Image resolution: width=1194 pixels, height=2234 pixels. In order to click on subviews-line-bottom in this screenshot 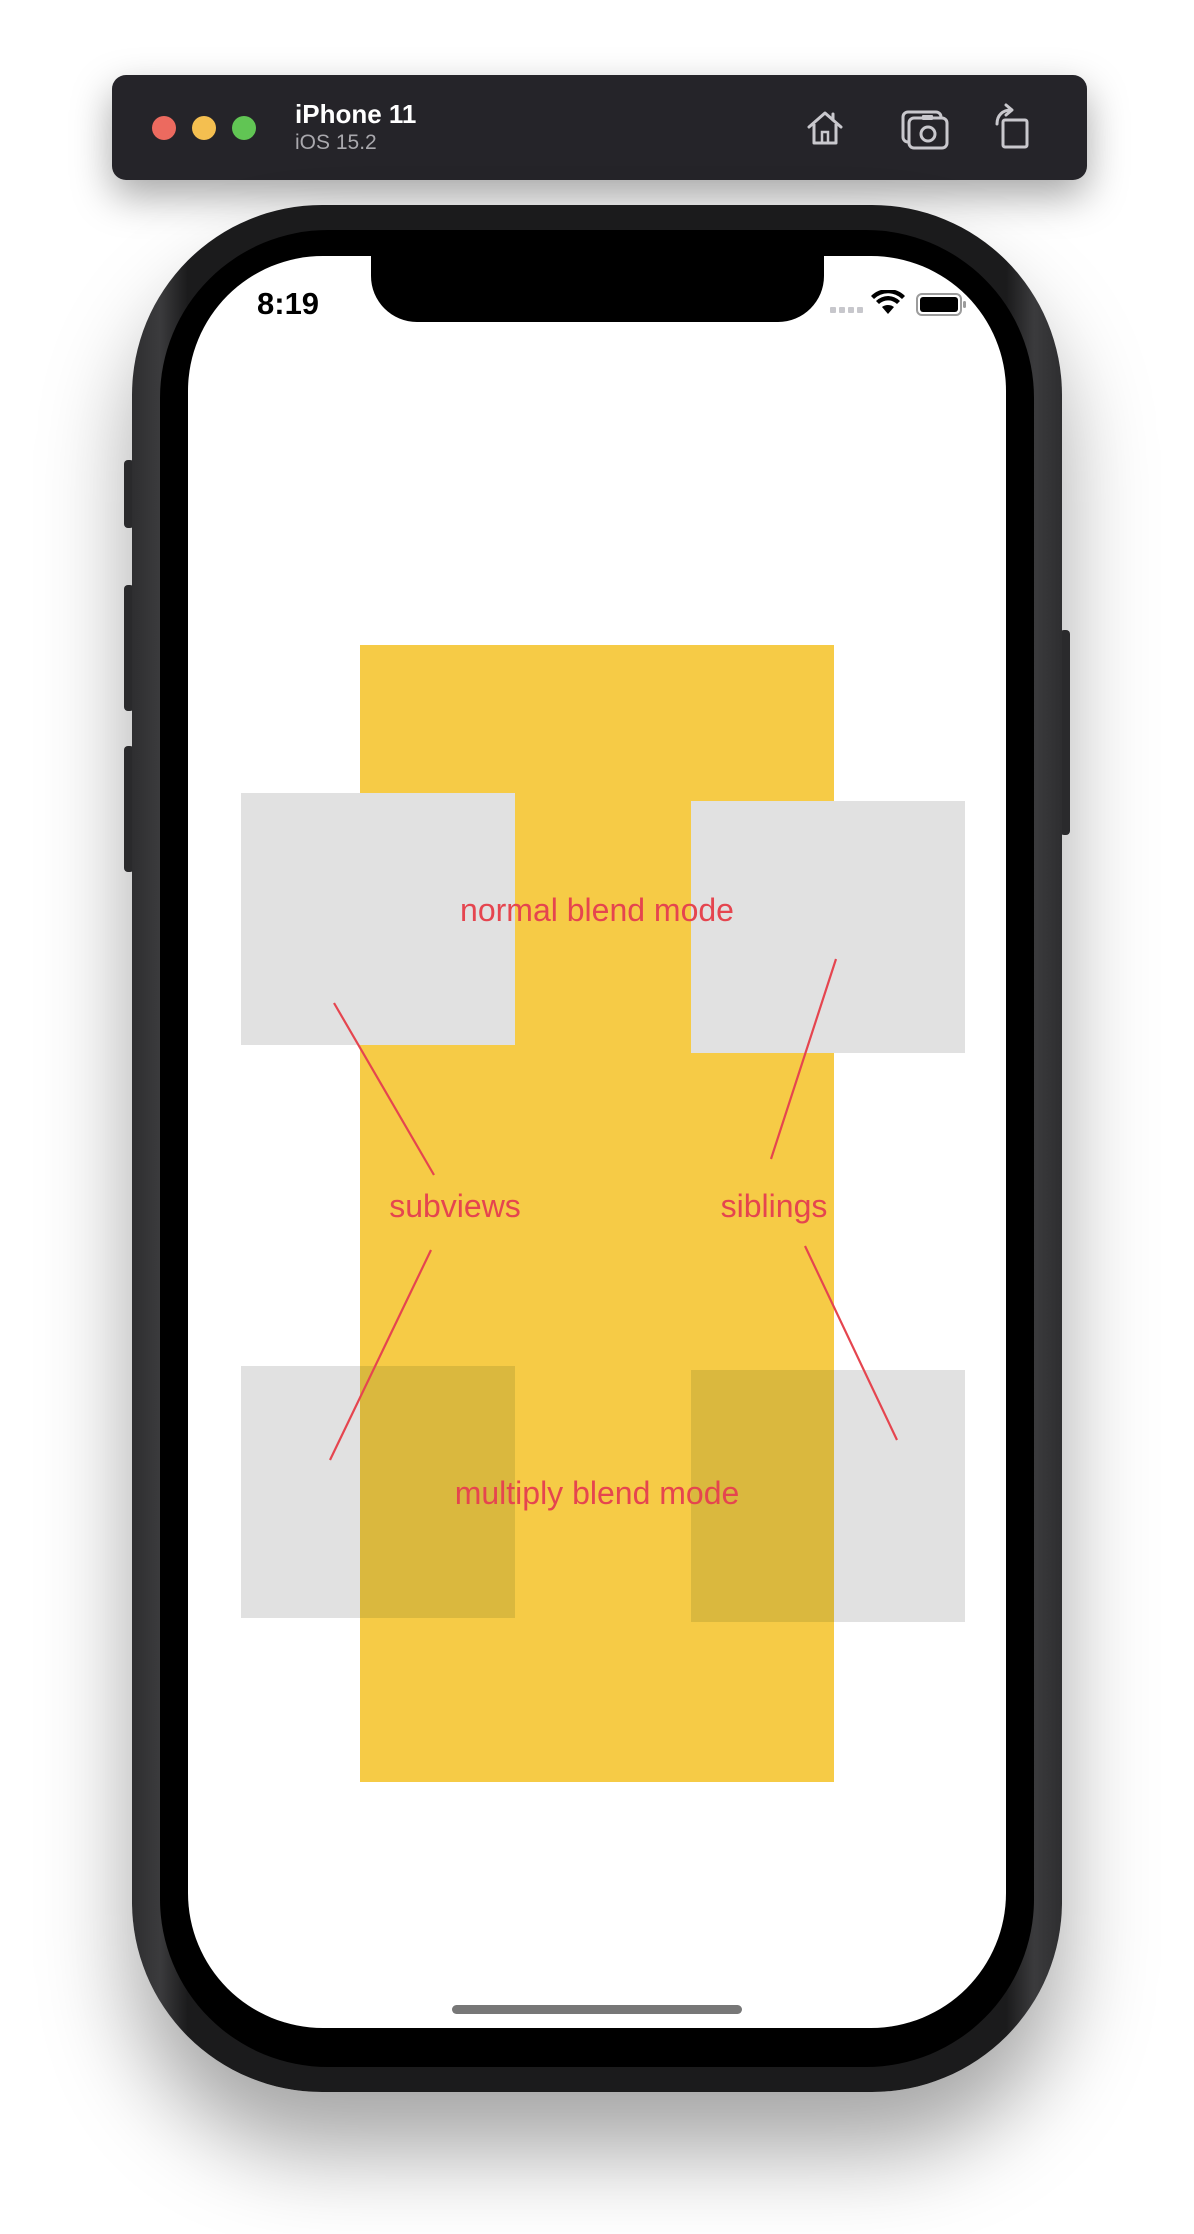, I will do `click(380, 1355)`.